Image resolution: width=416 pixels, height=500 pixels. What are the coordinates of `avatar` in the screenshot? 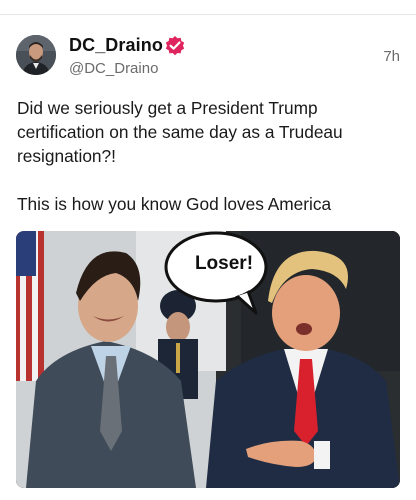 It's located at (36, 55).